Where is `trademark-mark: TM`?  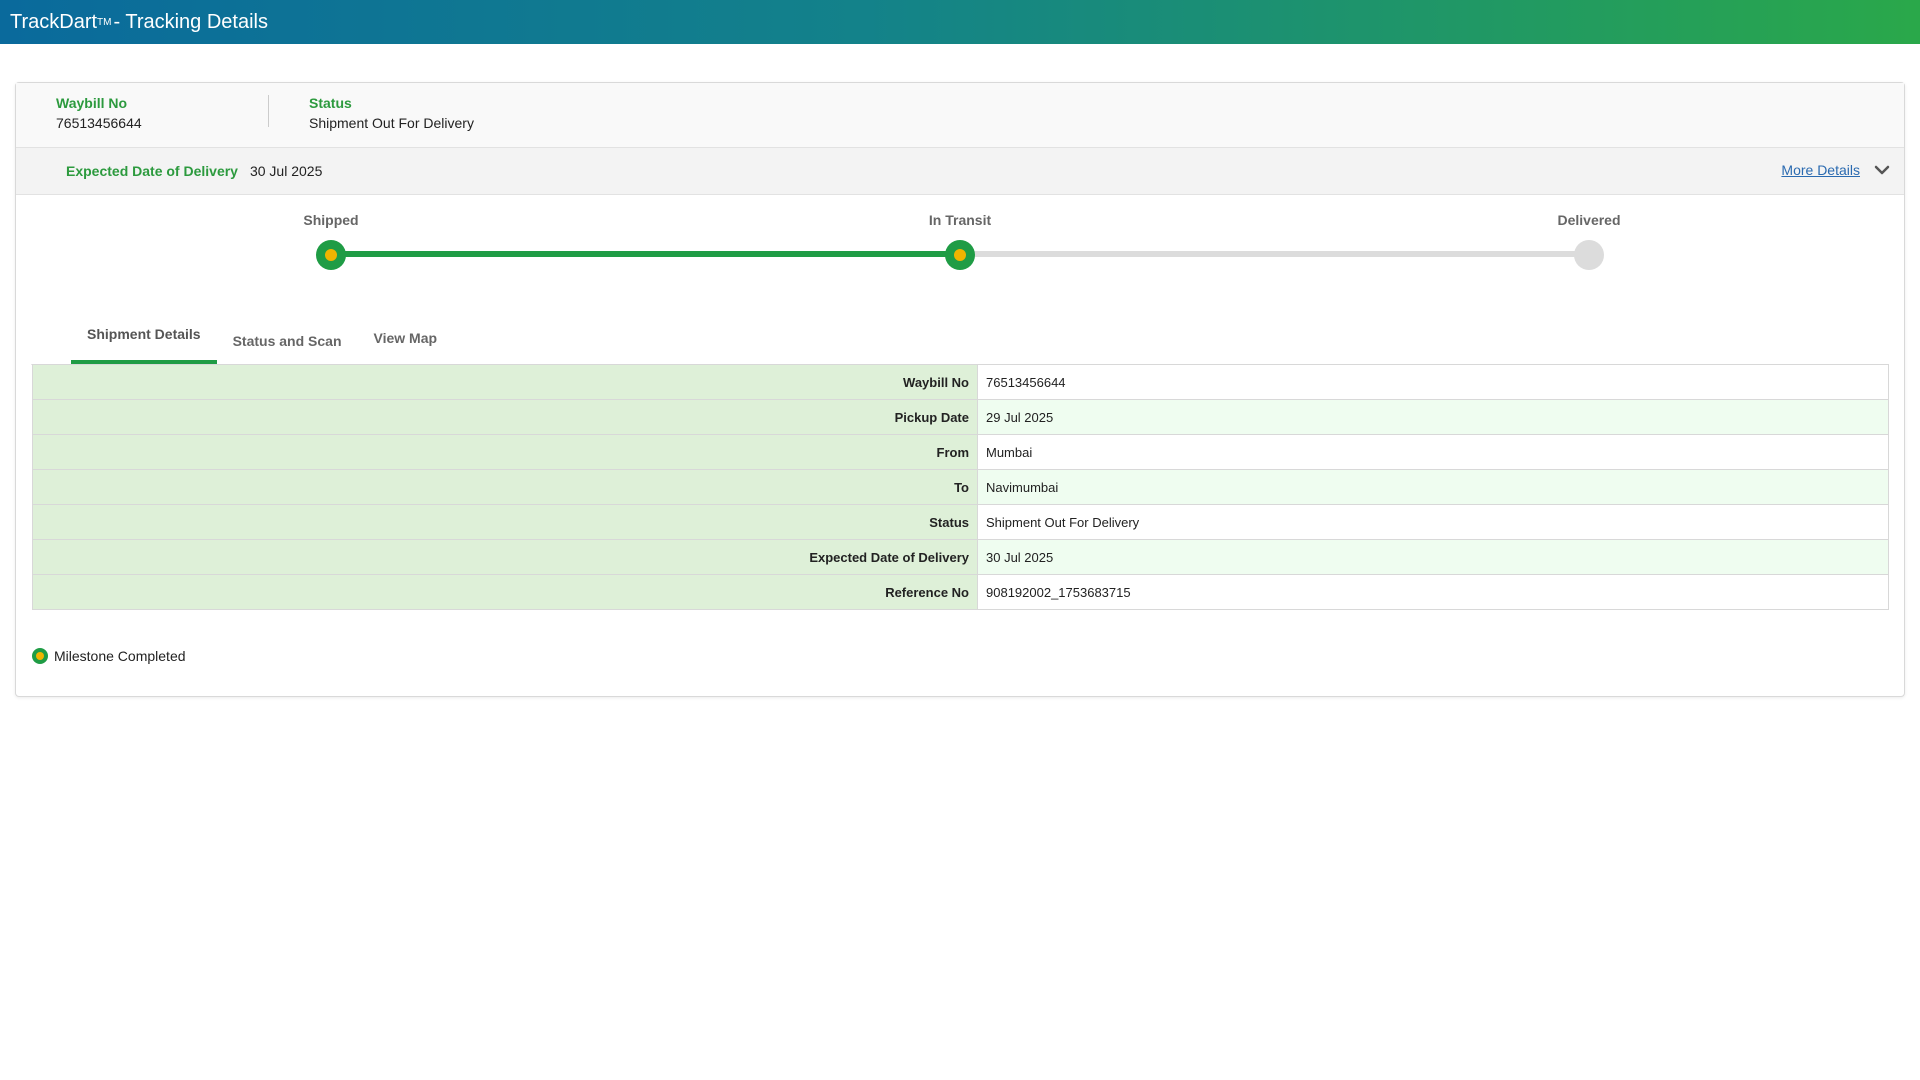
trademark-mark: TM is located at coordinates (104, 22).